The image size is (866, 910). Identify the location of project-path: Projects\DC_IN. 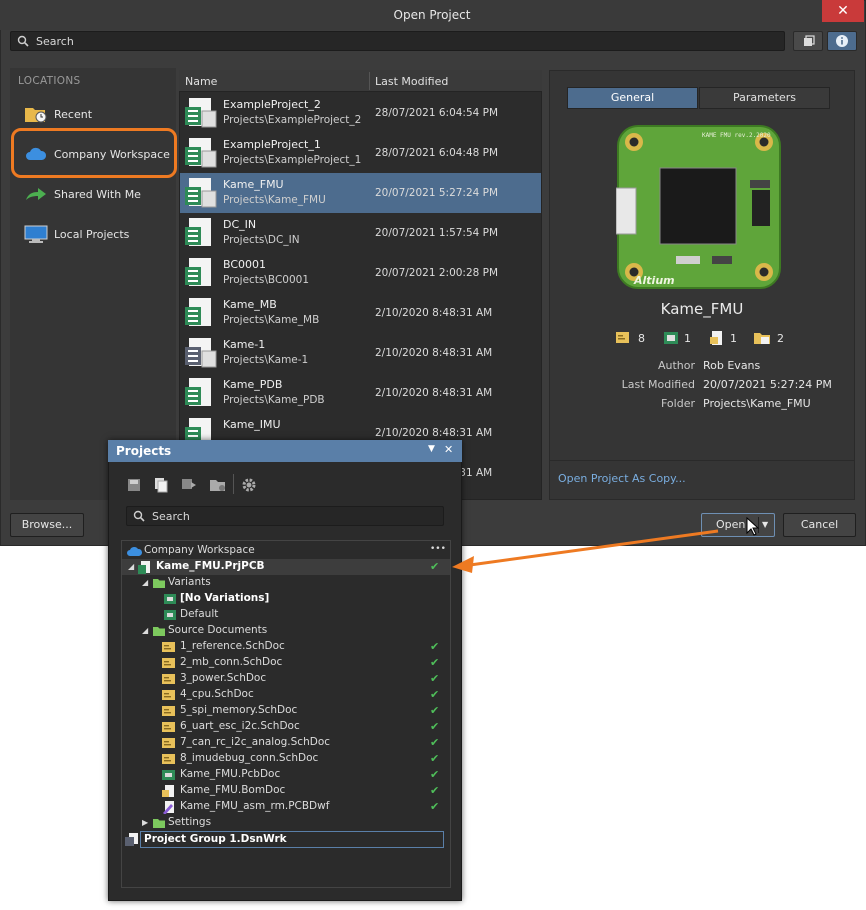
(261, 240).